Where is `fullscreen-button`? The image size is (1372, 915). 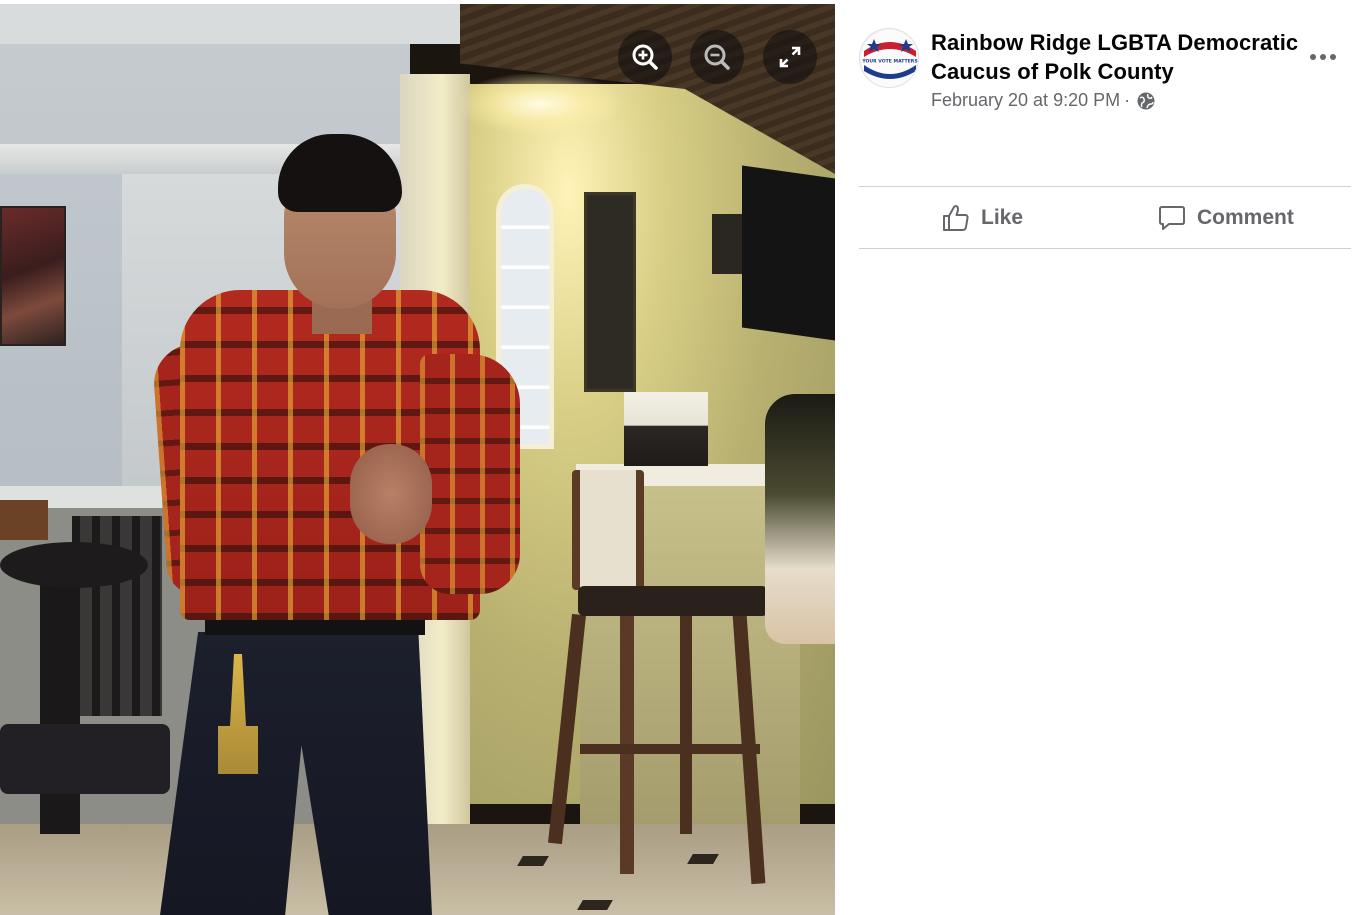 fullscreen-button is located at coordinates (790, 57).